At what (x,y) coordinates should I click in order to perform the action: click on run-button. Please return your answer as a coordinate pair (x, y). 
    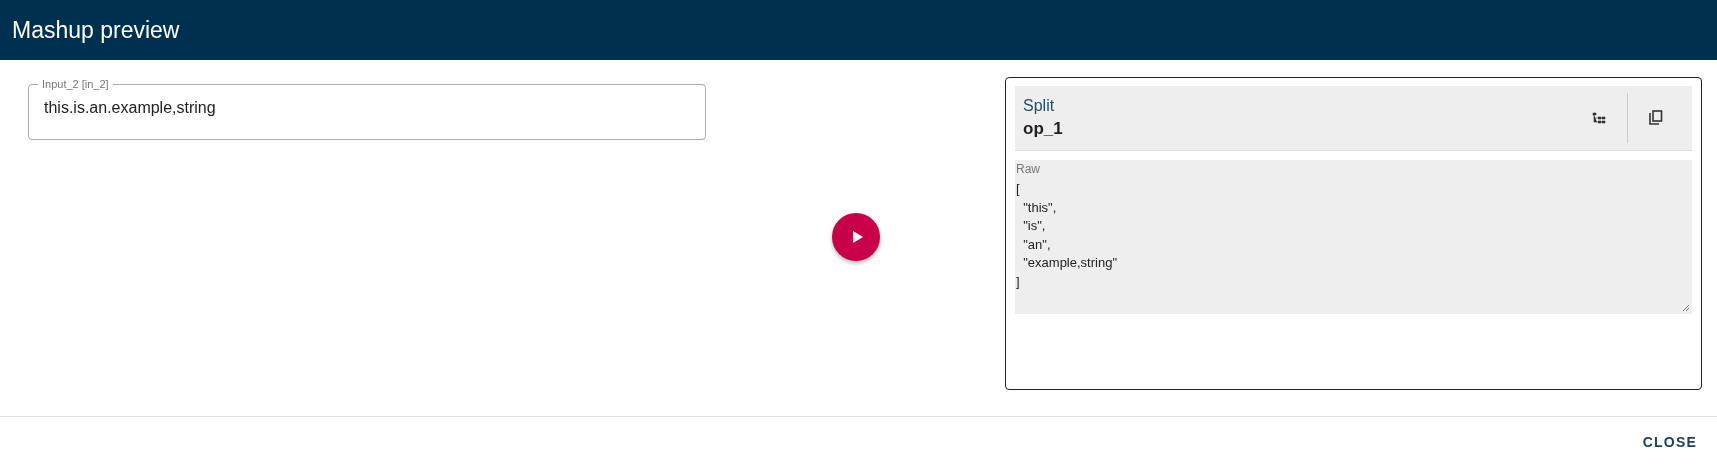
    Looking at the image, I should click on (855, 237).